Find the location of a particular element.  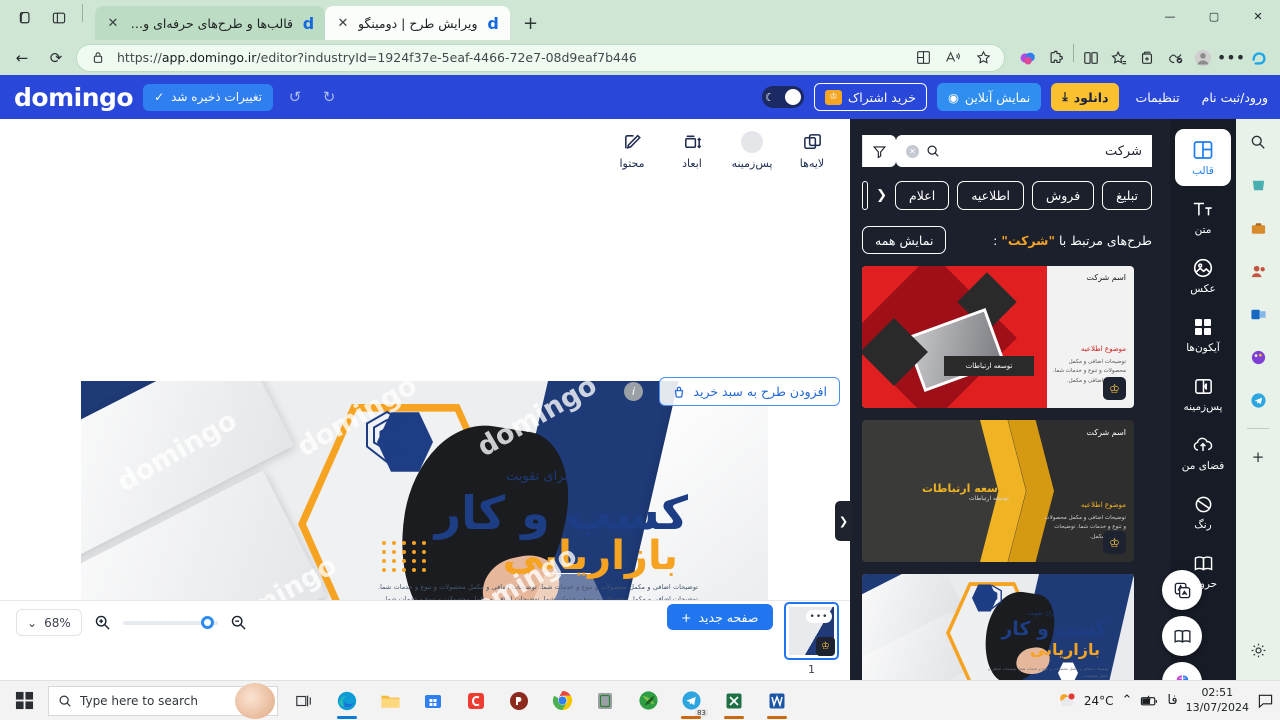

browser-tab-1: d قالب‌ها و طرح‌های حرفه‌ای و رایگان ✕ is located at coordinates (210, 23).